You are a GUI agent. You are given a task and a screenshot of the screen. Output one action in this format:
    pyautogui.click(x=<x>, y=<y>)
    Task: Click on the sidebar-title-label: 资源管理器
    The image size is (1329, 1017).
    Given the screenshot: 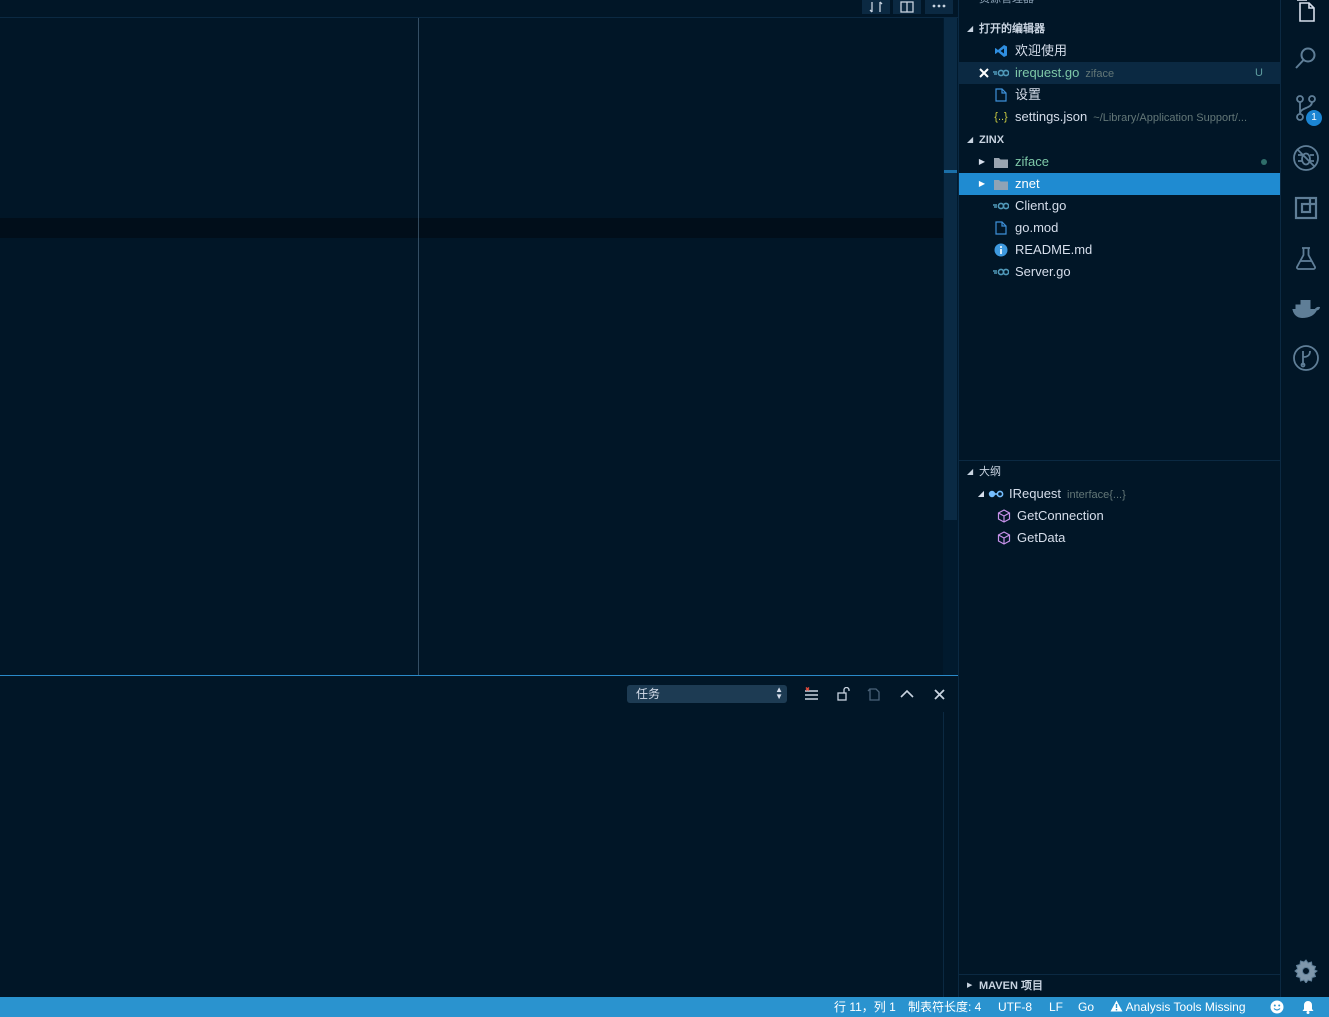 What is the action you would take?
    pyautogui.click(x=1006, y=5)
    